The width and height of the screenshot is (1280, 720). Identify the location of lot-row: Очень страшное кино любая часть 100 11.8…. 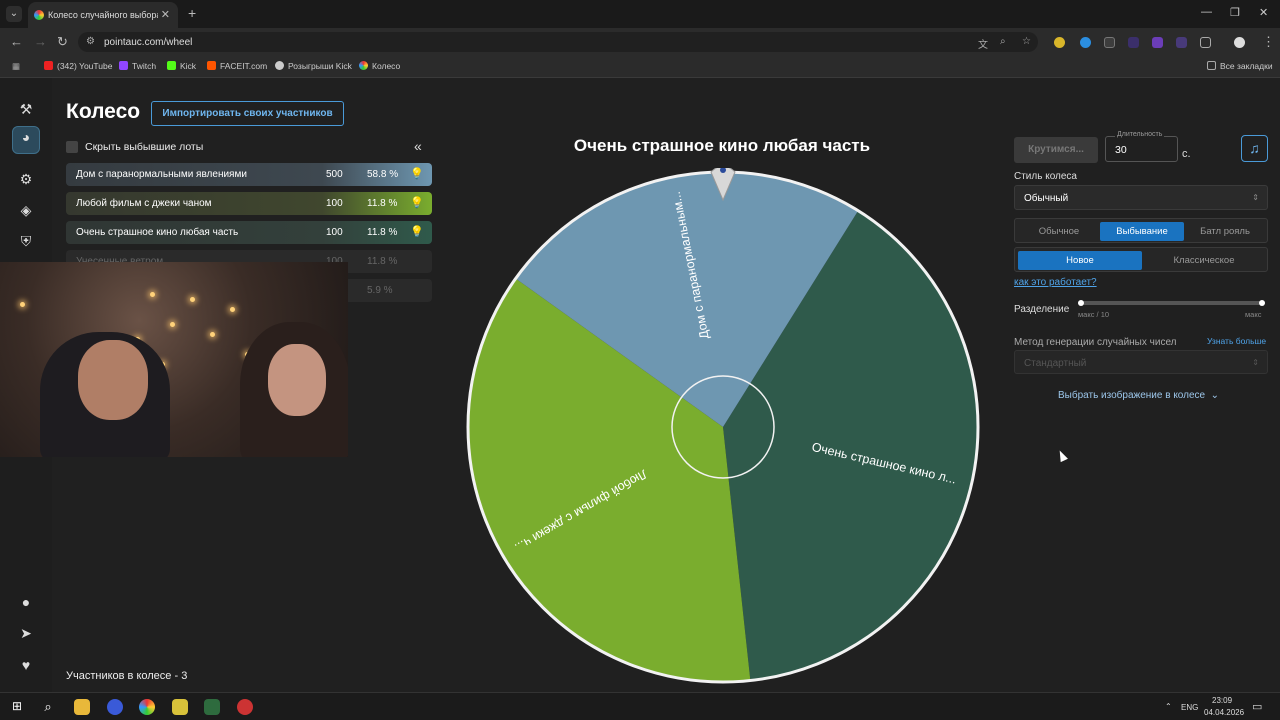
(249, 232).